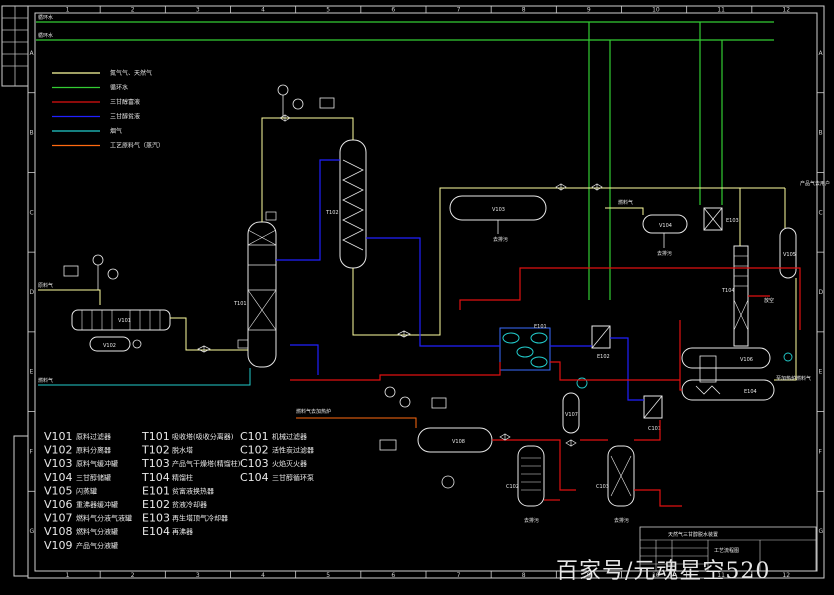  I want to click on equipment-name: 再生塔顶气冷却器, so click(200, 518).